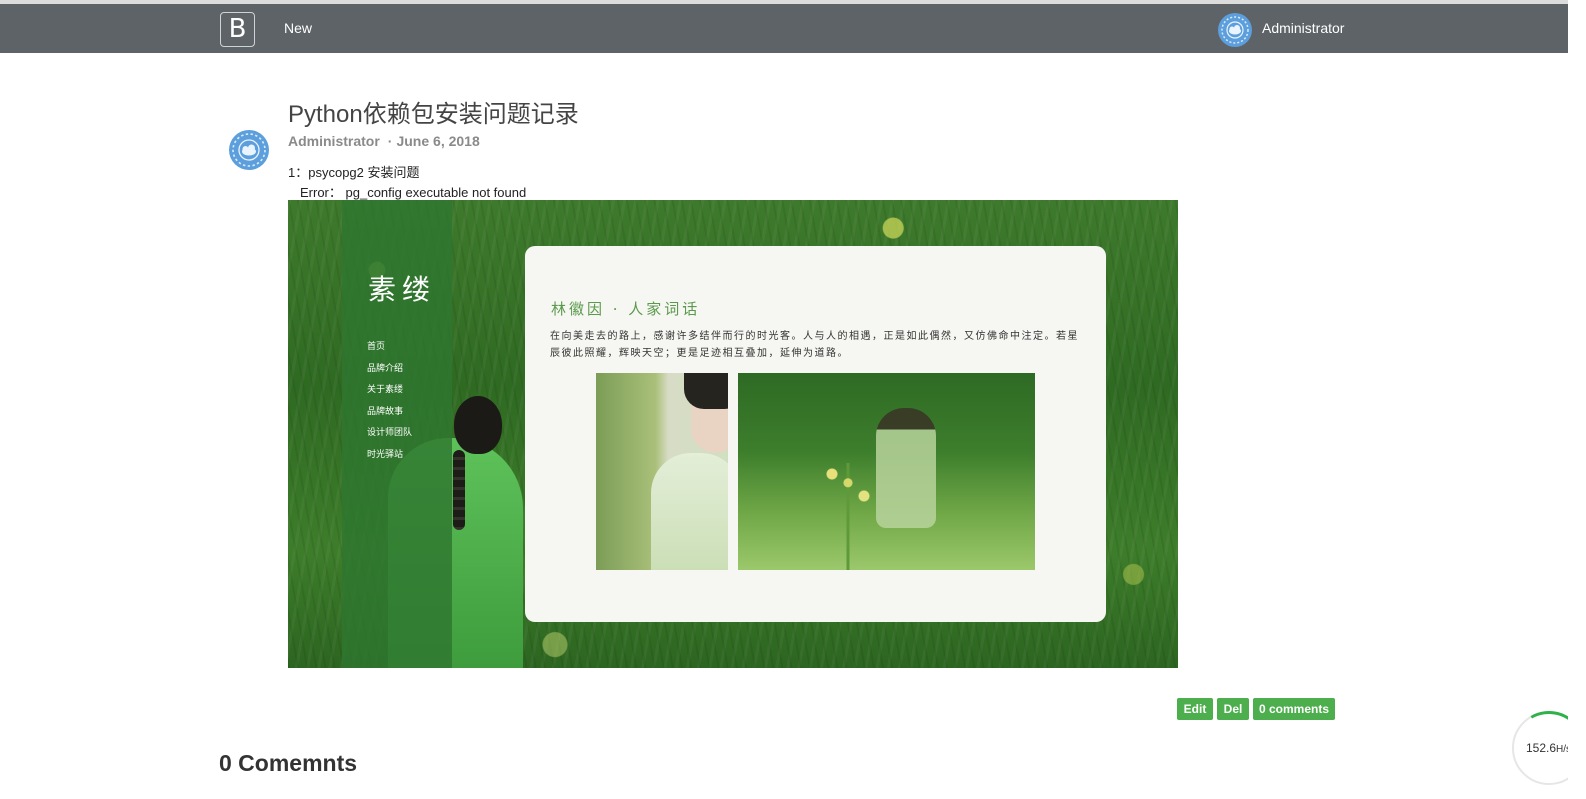  What do you see at coordinates (433, 114) in the screenshot?
I see `post-title: Python依赖包安装问题记录` at bounding box center [433, 114].